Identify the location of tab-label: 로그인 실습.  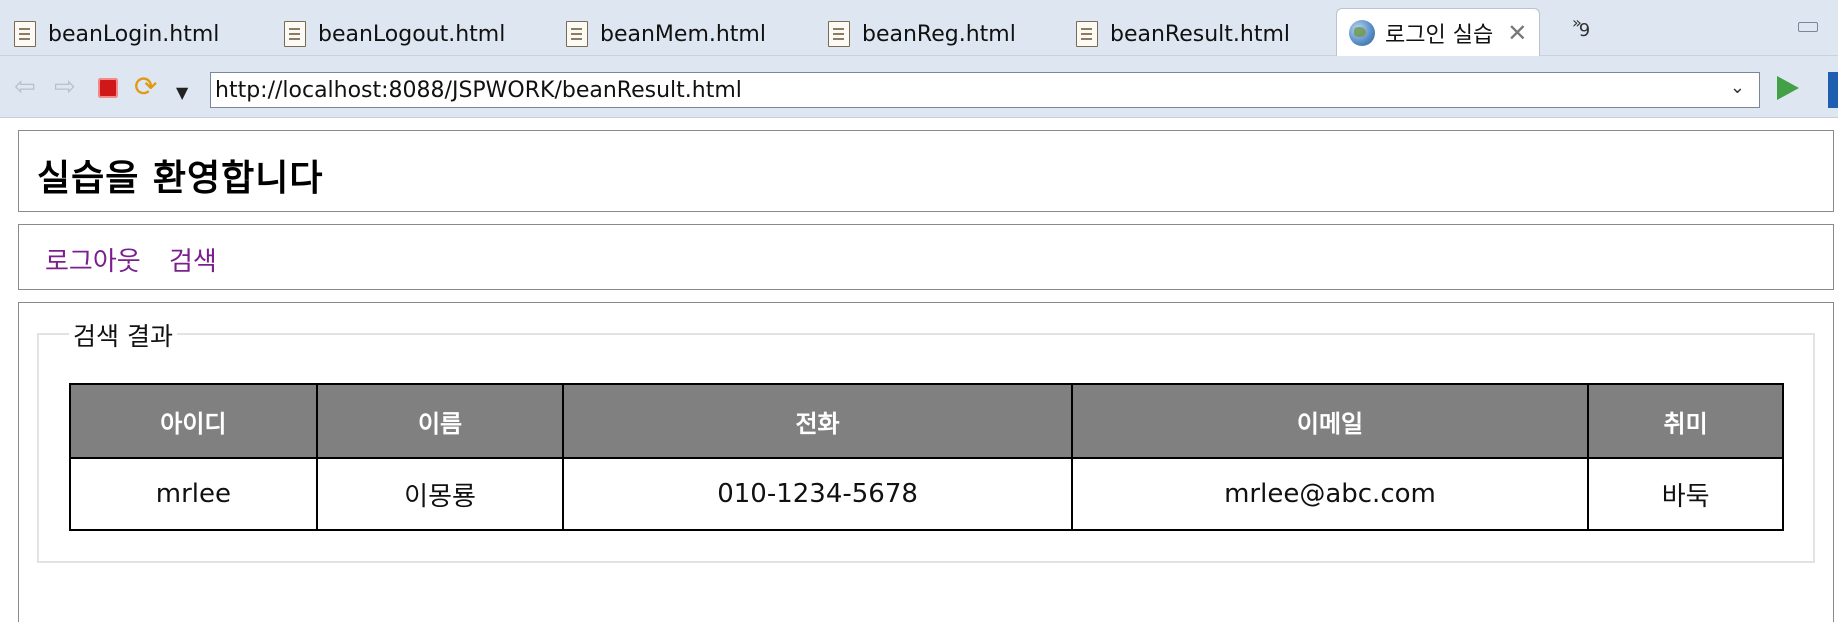
(1439, 35).